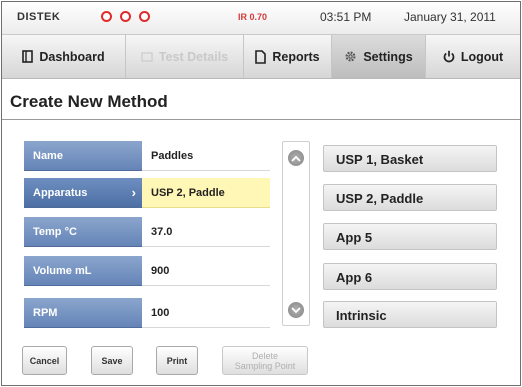 This screenshot has width=522, height=387. I want to click on ir-reading: IR 0.70, so click(253, 17).